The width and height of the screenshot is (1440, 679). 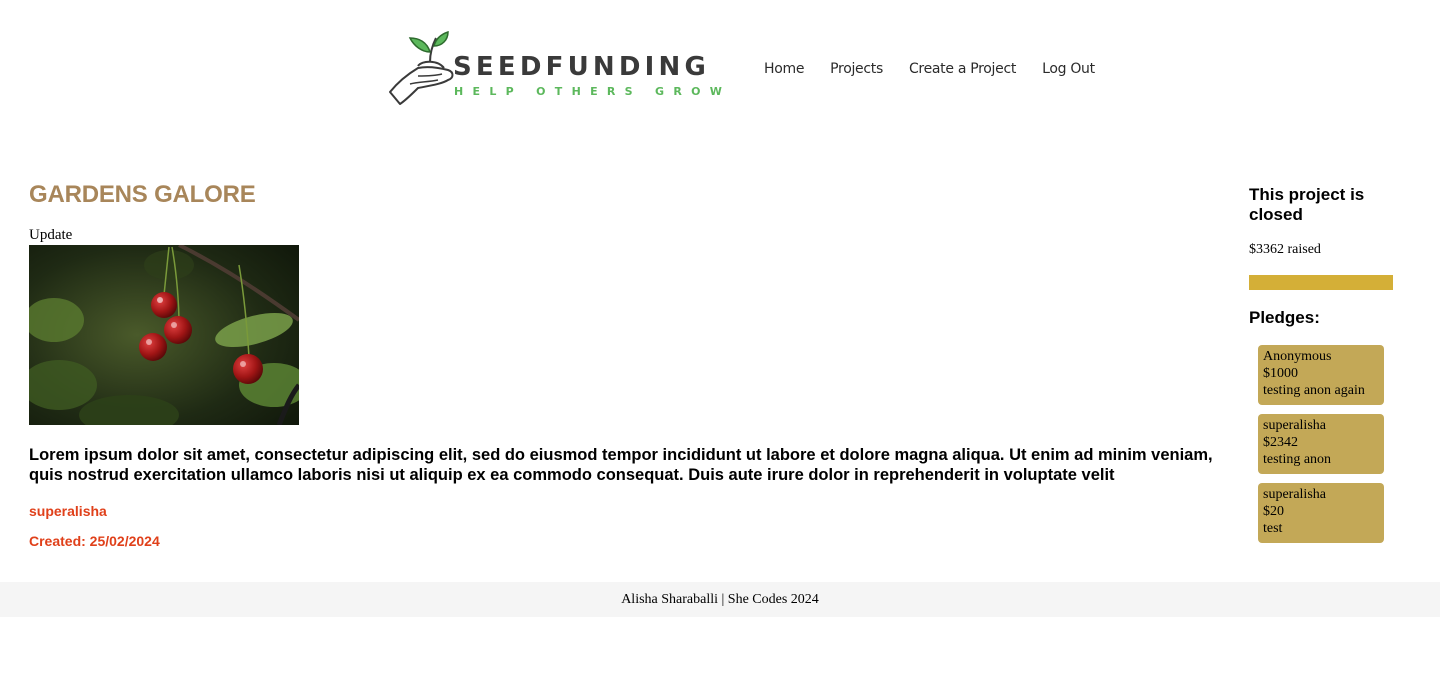 I want to click on project-status: This project is closed, so click(x=1307, y=204).